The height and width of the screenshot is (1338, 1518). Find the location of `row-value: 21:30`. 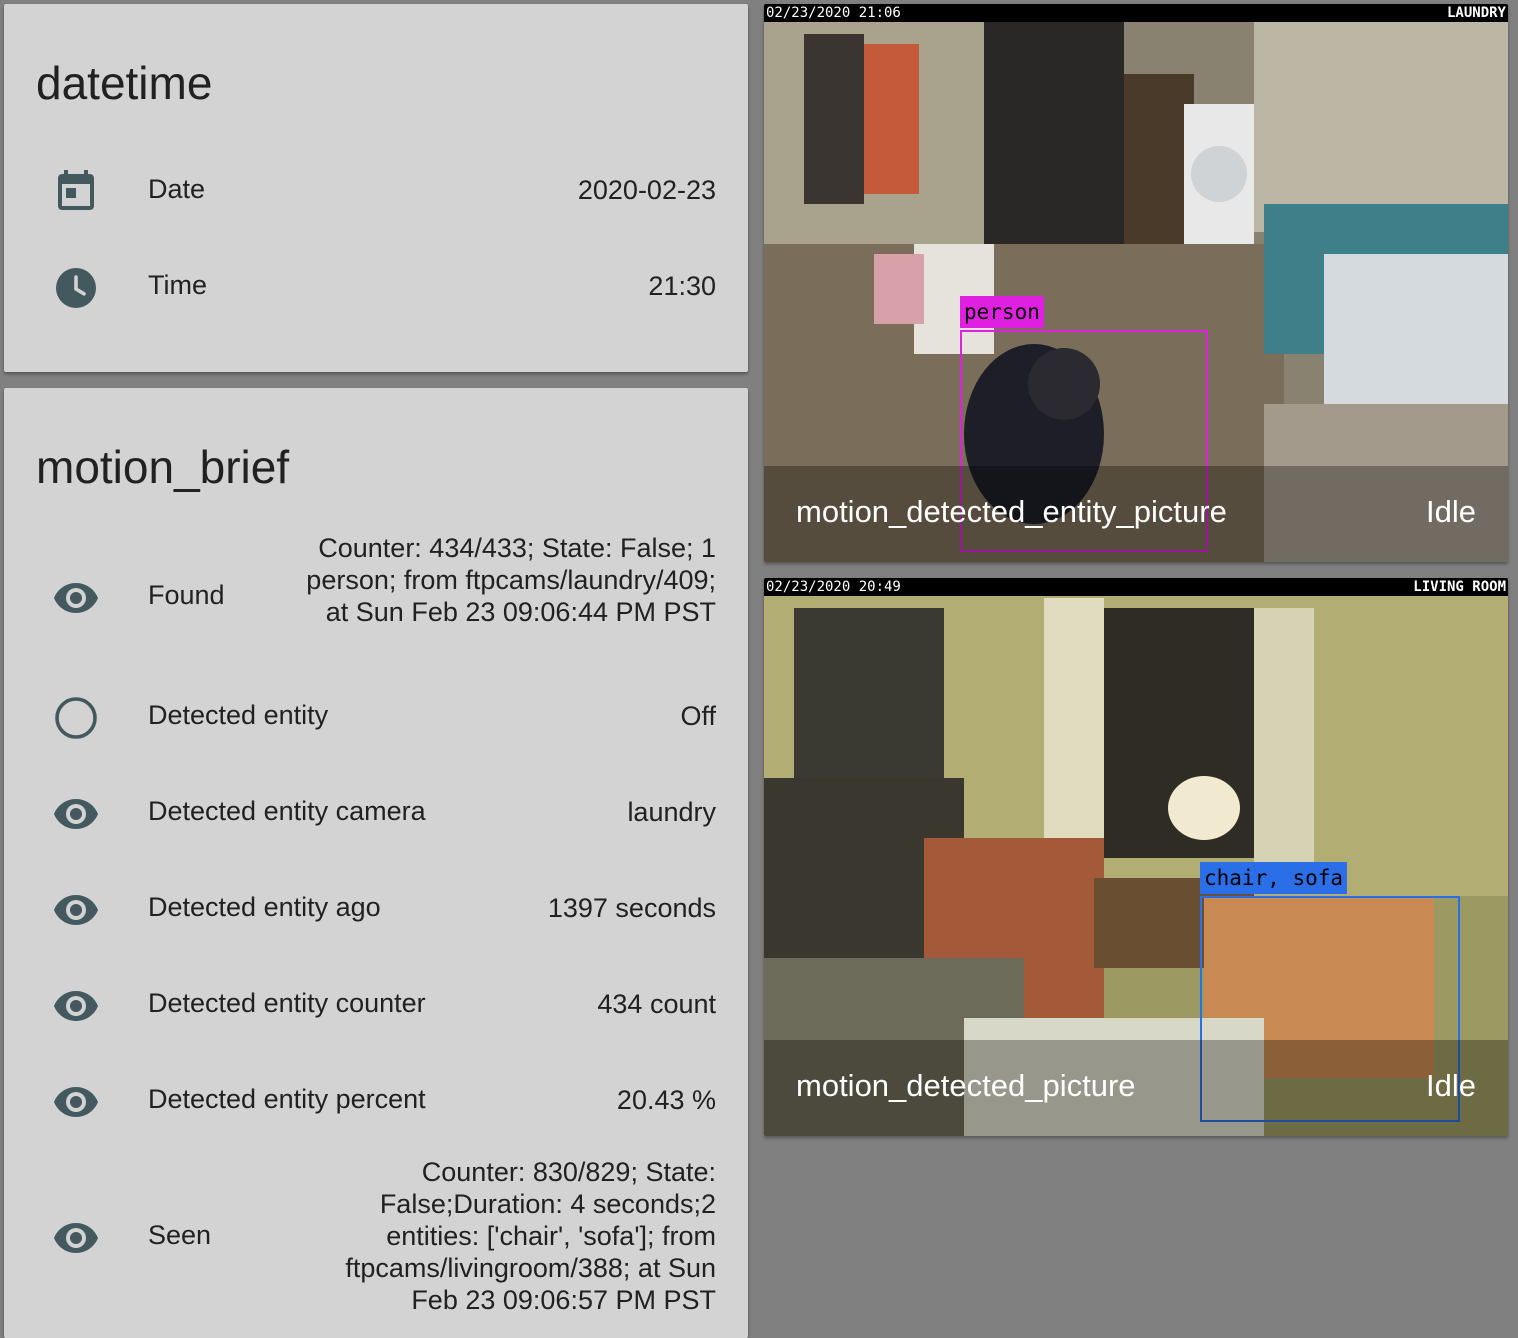

row-value: 21:30 is located at coordinates (682, 286).